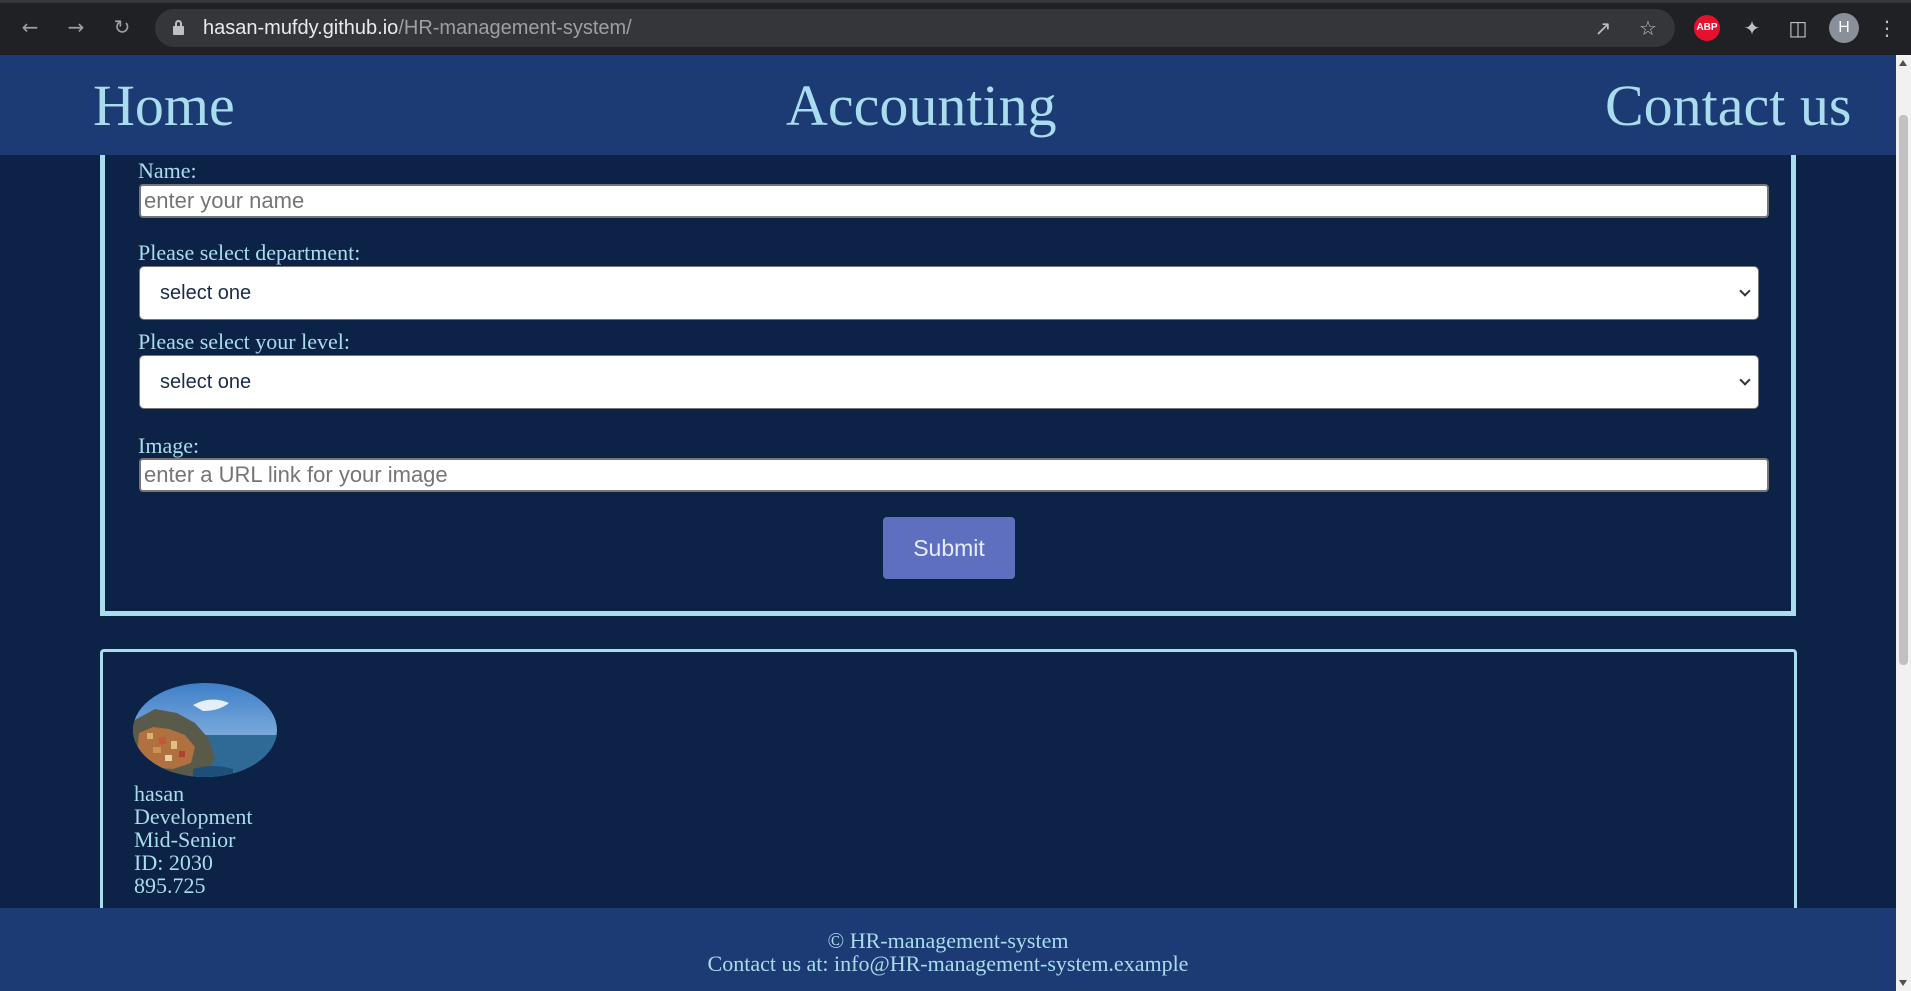 The width and height of the screenshot is (1911, 991). What do you see at coordinates (1603, 28) in the screenshot?
I see `share-icon: ↗` at bounding box center [1603, 28].